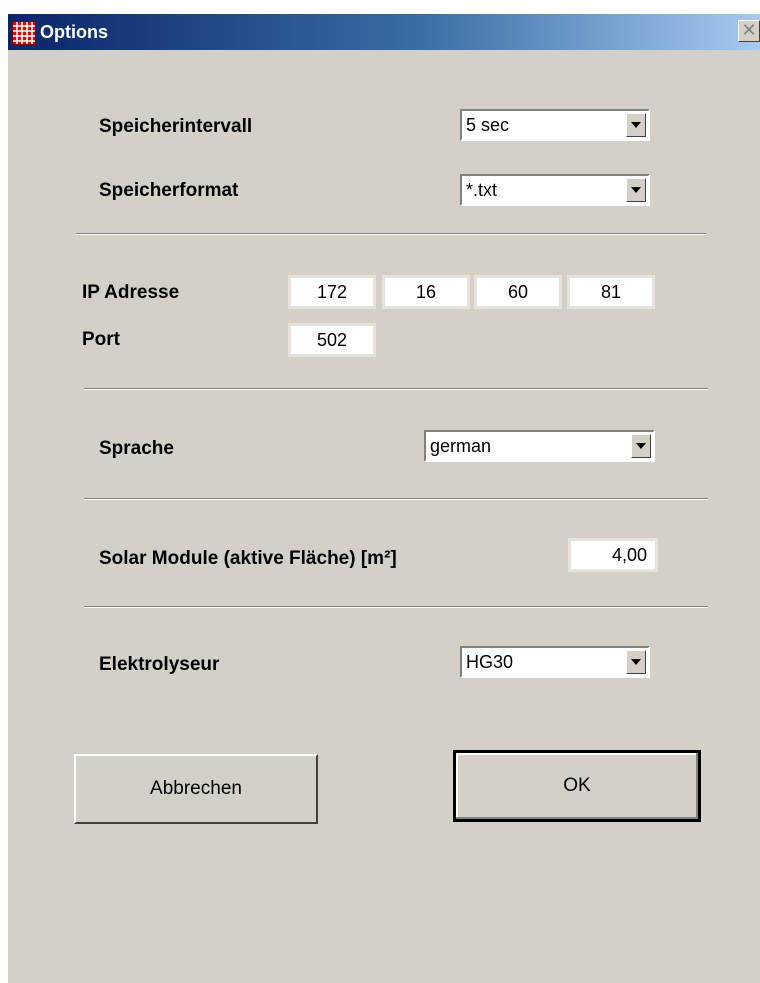 This screenshot has height=983, width=760. Describe the element at coordinates (332, 292) in the screenshot. I see `ip-octet-1-field: 172` at that location.